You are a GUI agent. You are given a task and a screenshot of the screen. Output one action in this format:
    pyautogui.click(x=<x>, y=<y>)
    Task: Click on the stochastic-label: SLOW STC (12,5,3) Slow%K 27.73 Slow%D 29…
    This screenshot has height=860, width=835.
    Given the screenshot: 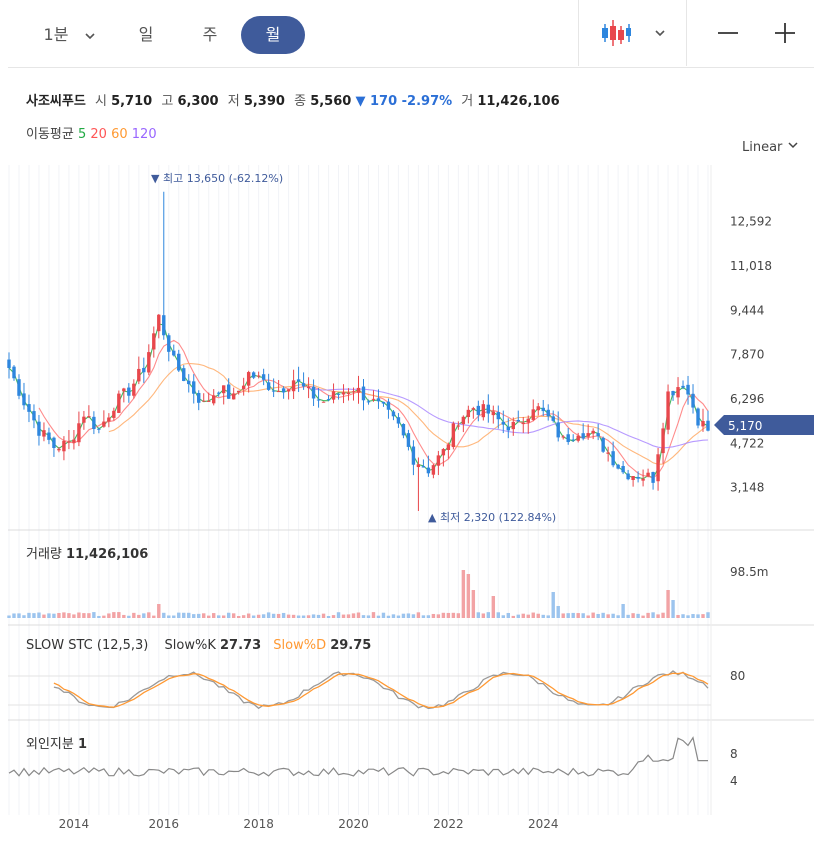 What is the action you would take?
    pyautogui.click(x=199, y=645)
    